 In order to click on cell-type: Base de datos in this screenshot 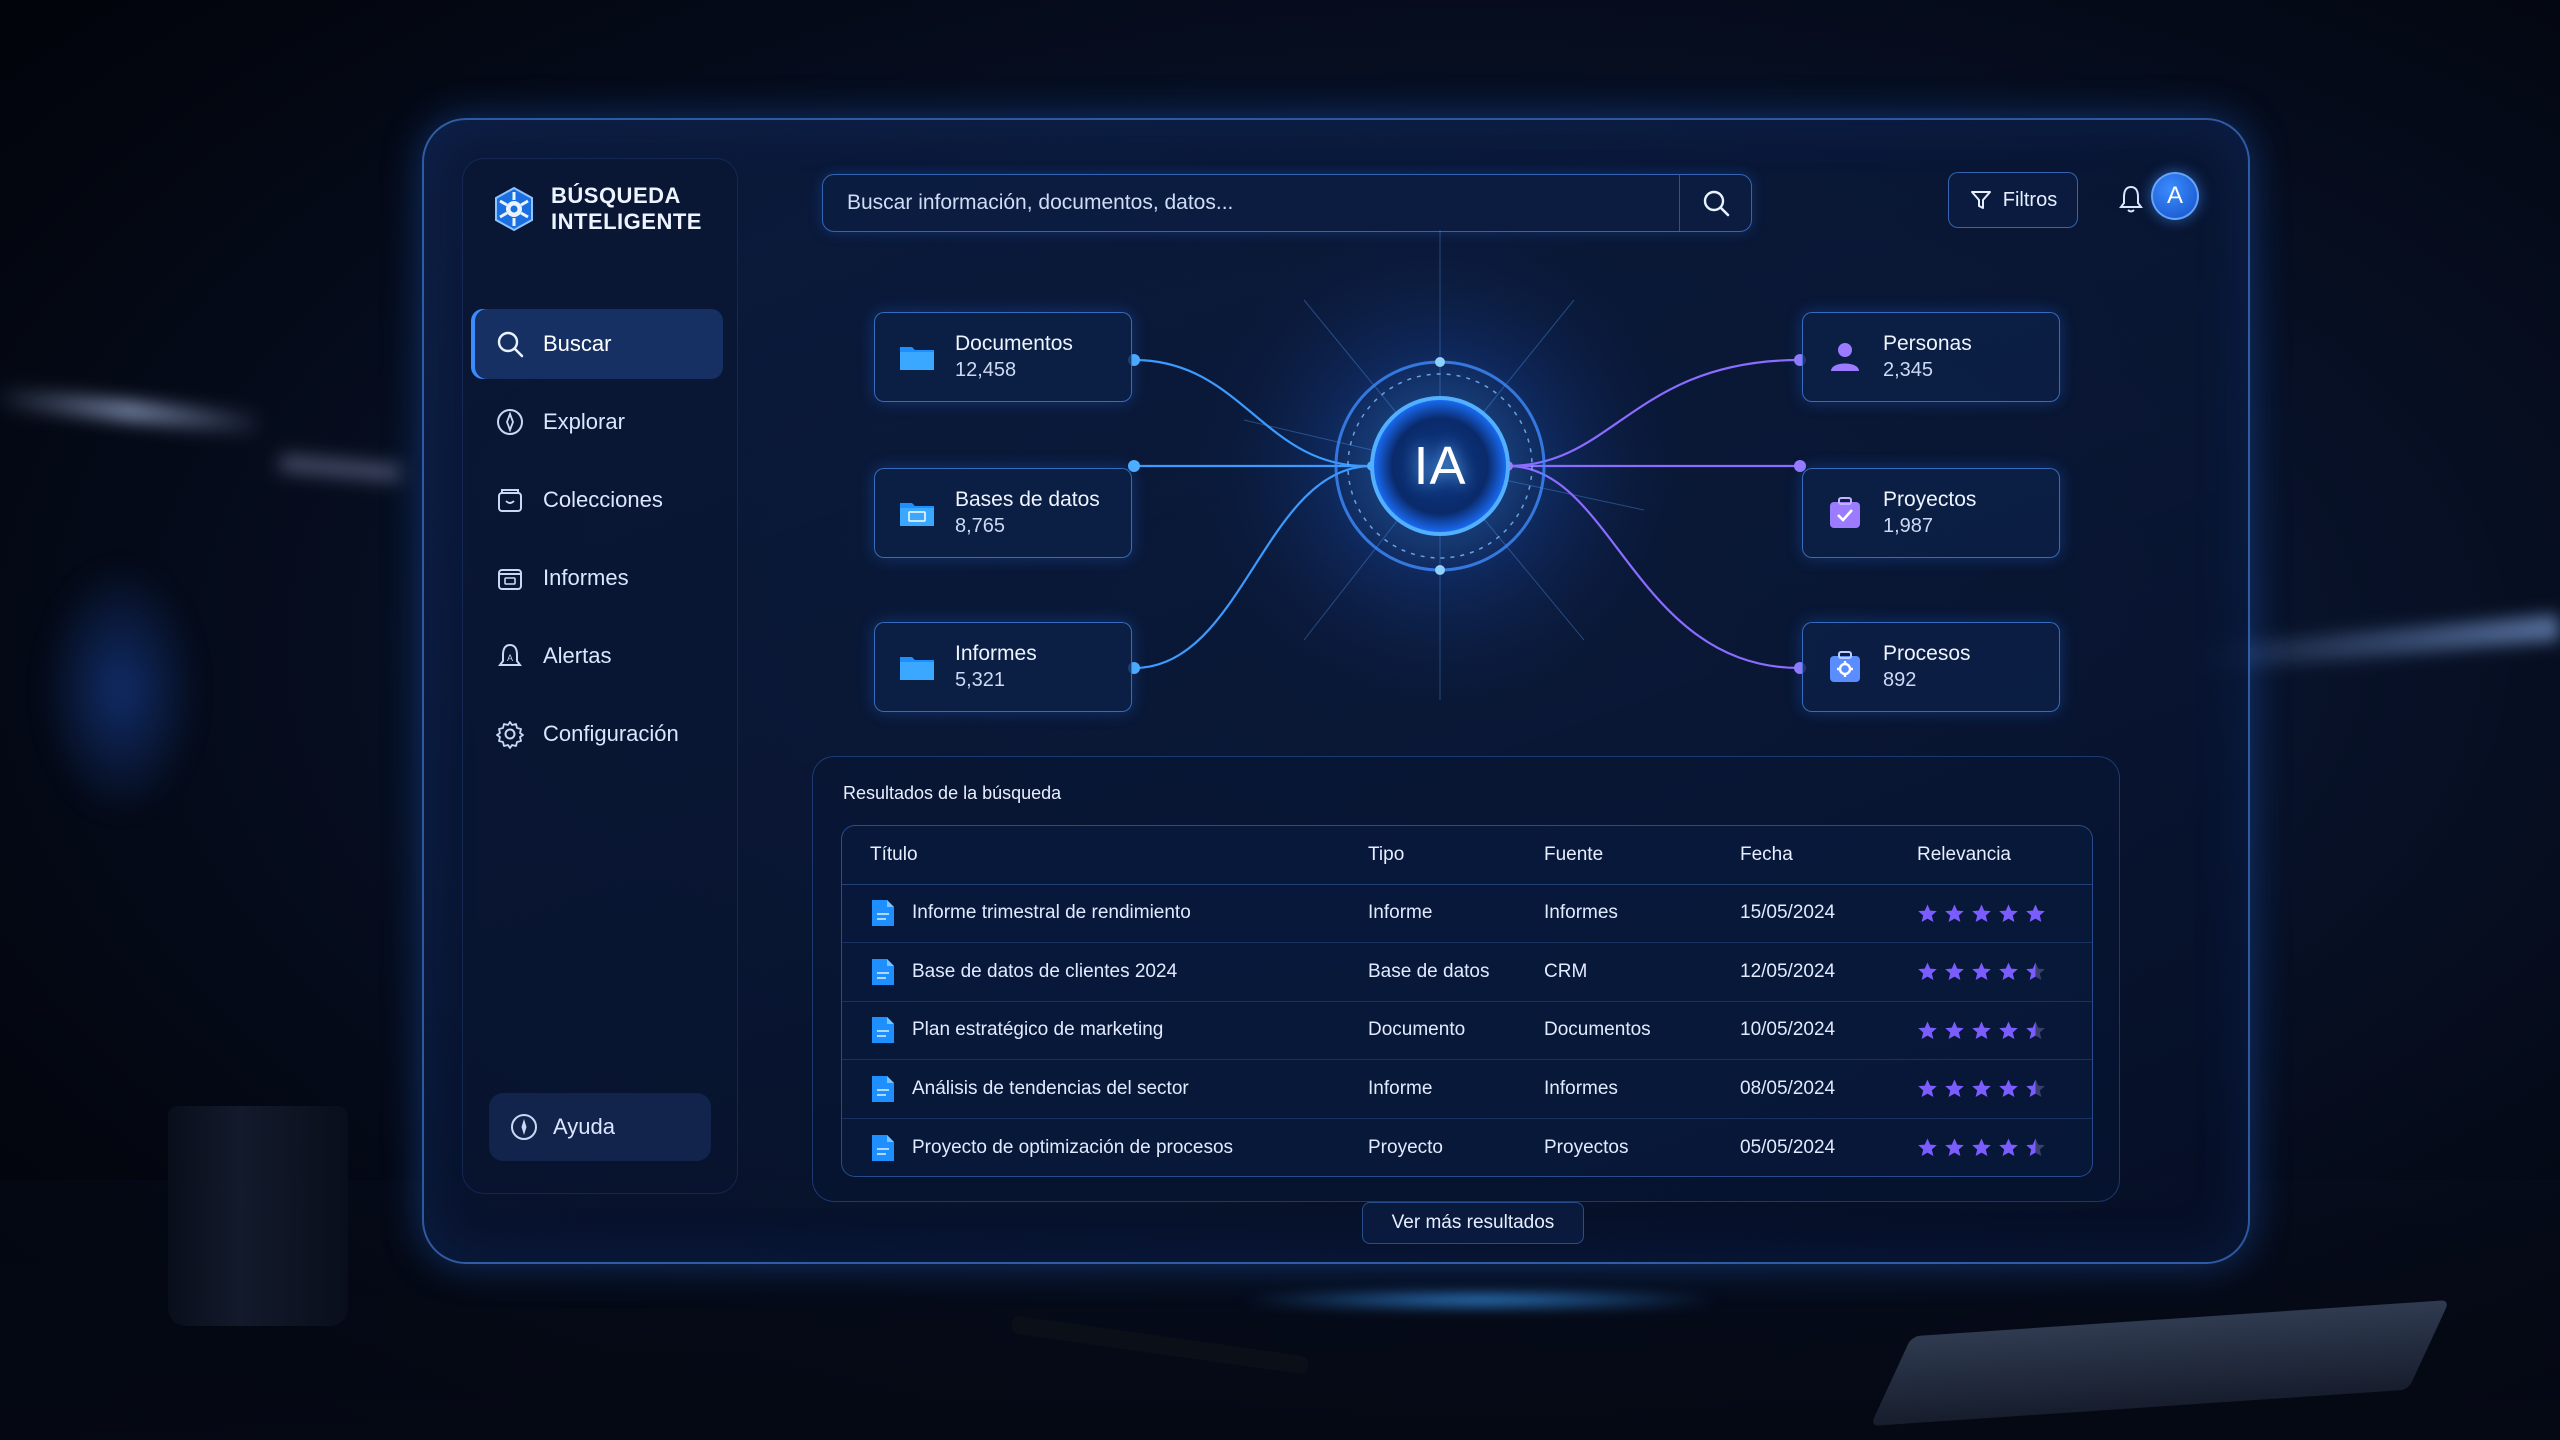, I will do `click(1456, 972)`.